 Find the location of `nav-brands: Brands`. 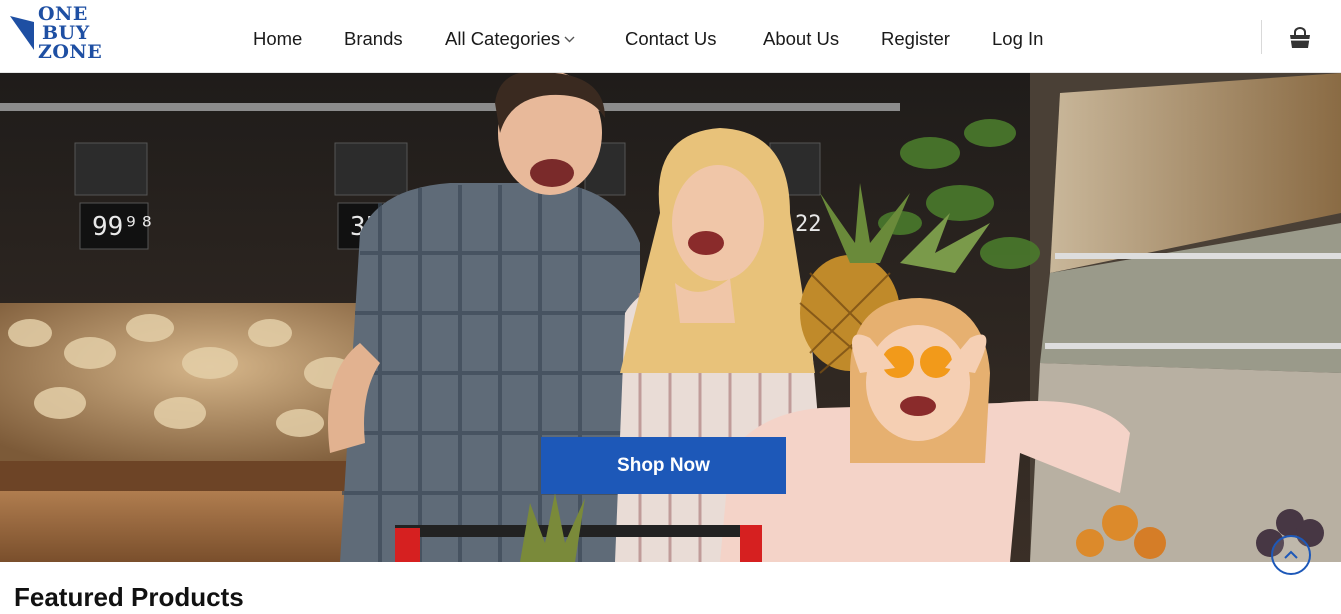

nav-brands: Brands is located at coordinates (373, 39).